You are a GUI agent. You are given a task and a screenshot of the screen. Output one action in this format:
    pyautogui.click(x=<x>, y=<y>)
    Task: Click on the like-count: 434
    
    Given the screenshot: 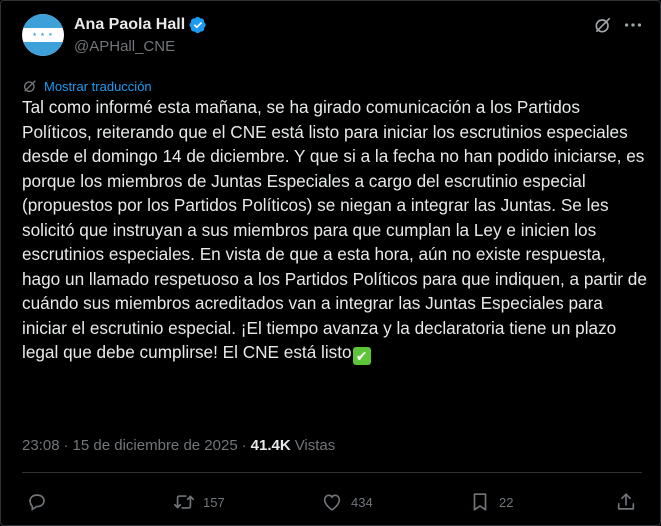 What is the action you would take?
    pyautogui.click(x=362, y=502)
    